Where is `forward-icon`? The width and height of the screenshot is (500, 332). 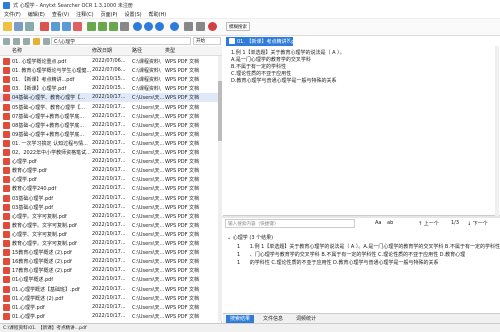
forward-icon is located at coordinates (16, 41).